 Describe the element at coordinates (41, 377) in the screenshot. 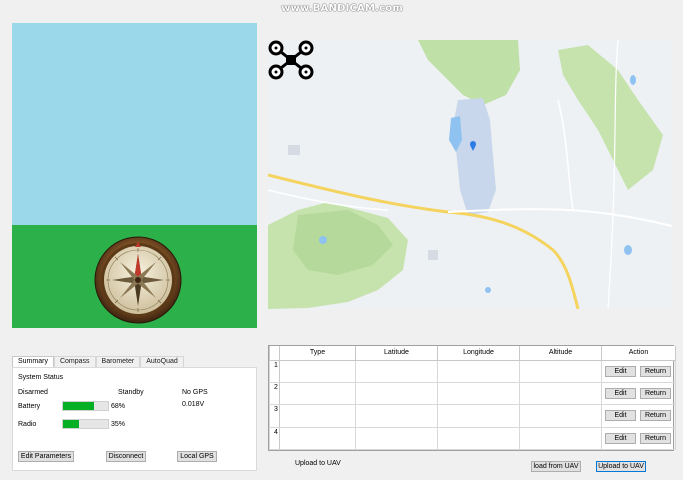

I see `system-status-title: System Status` at that location.